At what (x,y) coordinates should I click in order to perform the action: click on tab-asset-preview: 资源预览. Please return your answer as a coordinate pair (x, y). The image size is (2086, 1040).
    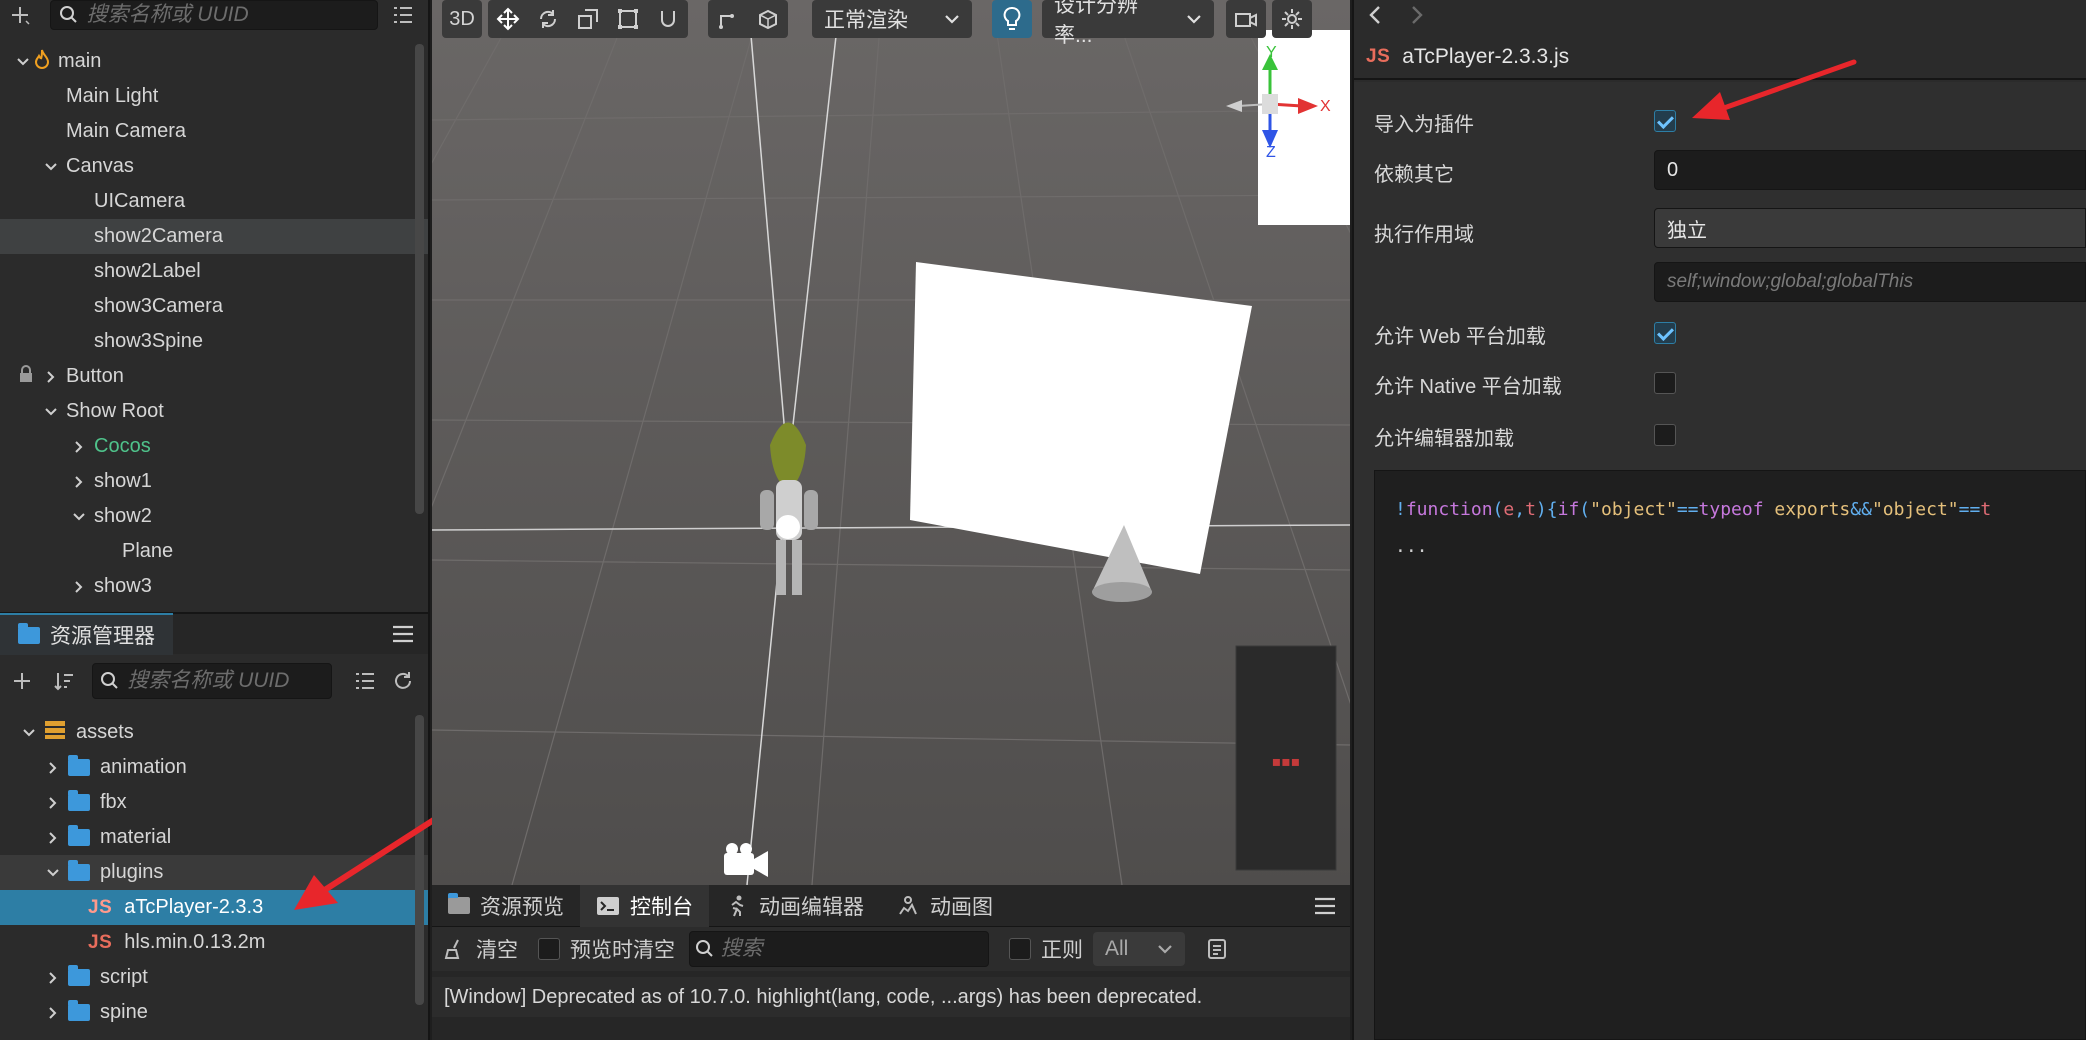
    Looking at the image, I should click on (506, 906).